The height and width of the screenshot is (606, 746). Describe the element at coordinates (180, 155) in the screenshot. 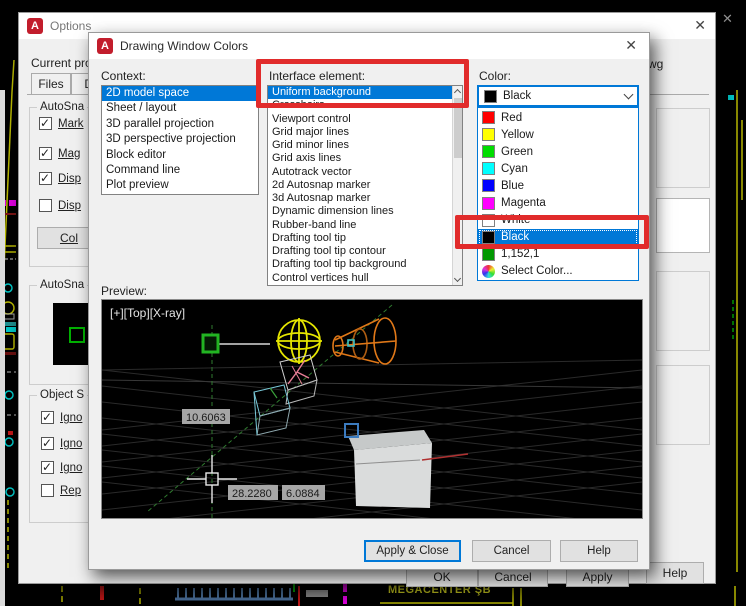

I see `context-item: Block editor` at that location.